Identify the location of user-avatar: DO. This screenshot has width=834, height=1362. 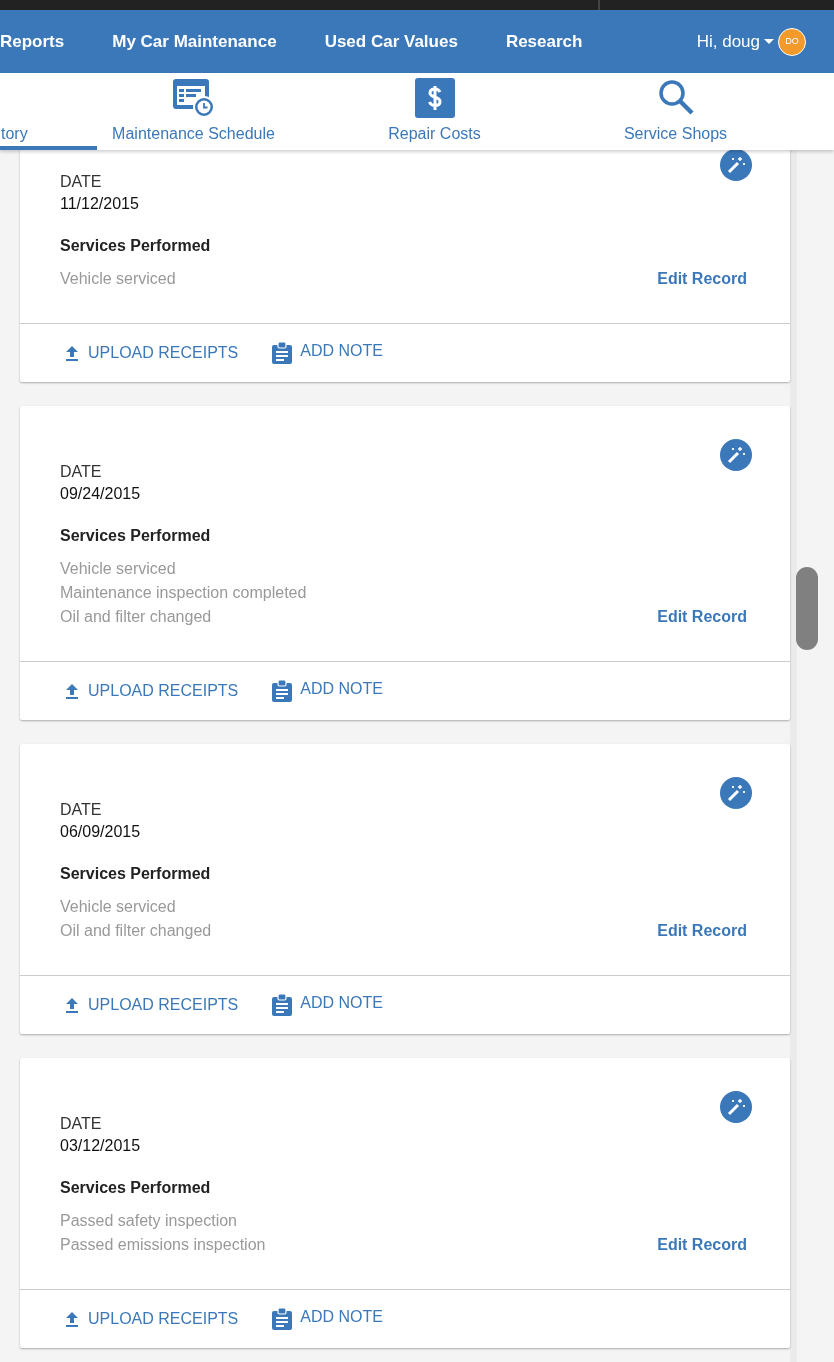
(792, 41).